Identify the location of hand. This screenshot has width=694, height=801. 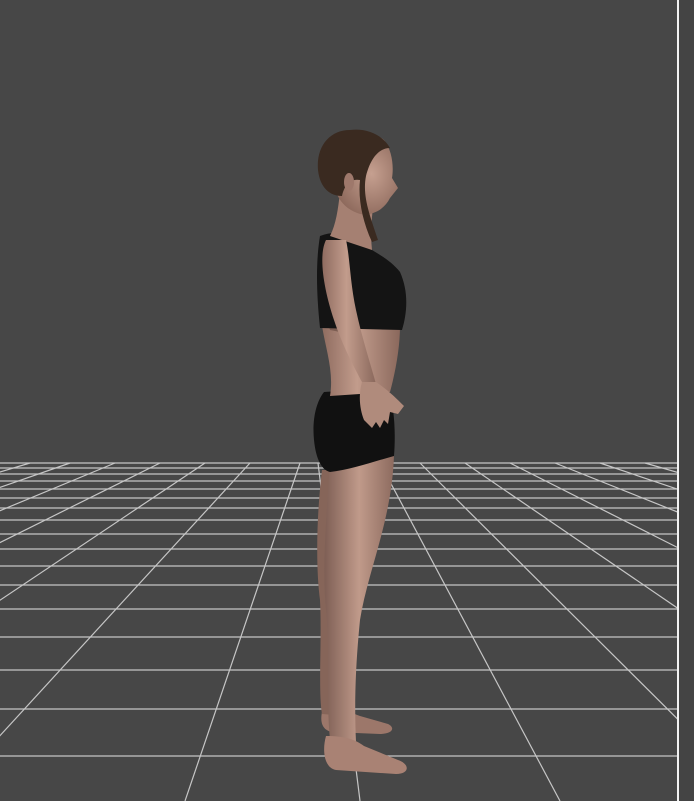
(381, 405).